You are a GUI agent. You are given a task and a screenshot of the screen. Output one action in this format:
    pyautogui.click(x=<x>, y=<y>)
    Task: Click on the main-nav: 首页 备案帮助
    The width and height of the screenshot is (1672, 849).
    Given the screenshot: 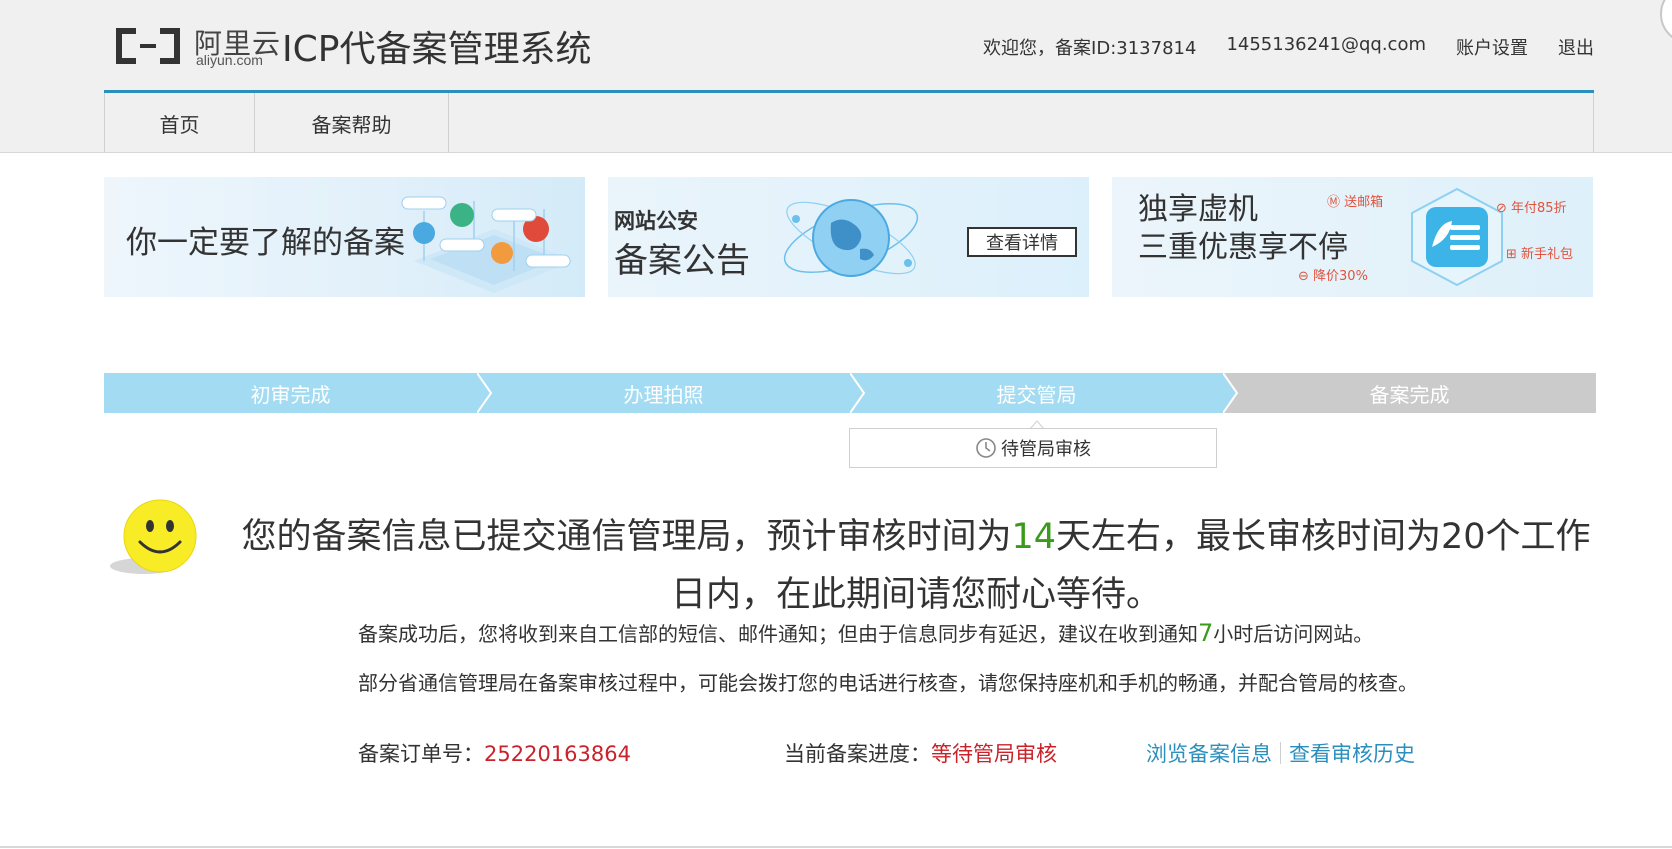 What is the action you would take?
    pyautogui.click(x=849, y=123)
    